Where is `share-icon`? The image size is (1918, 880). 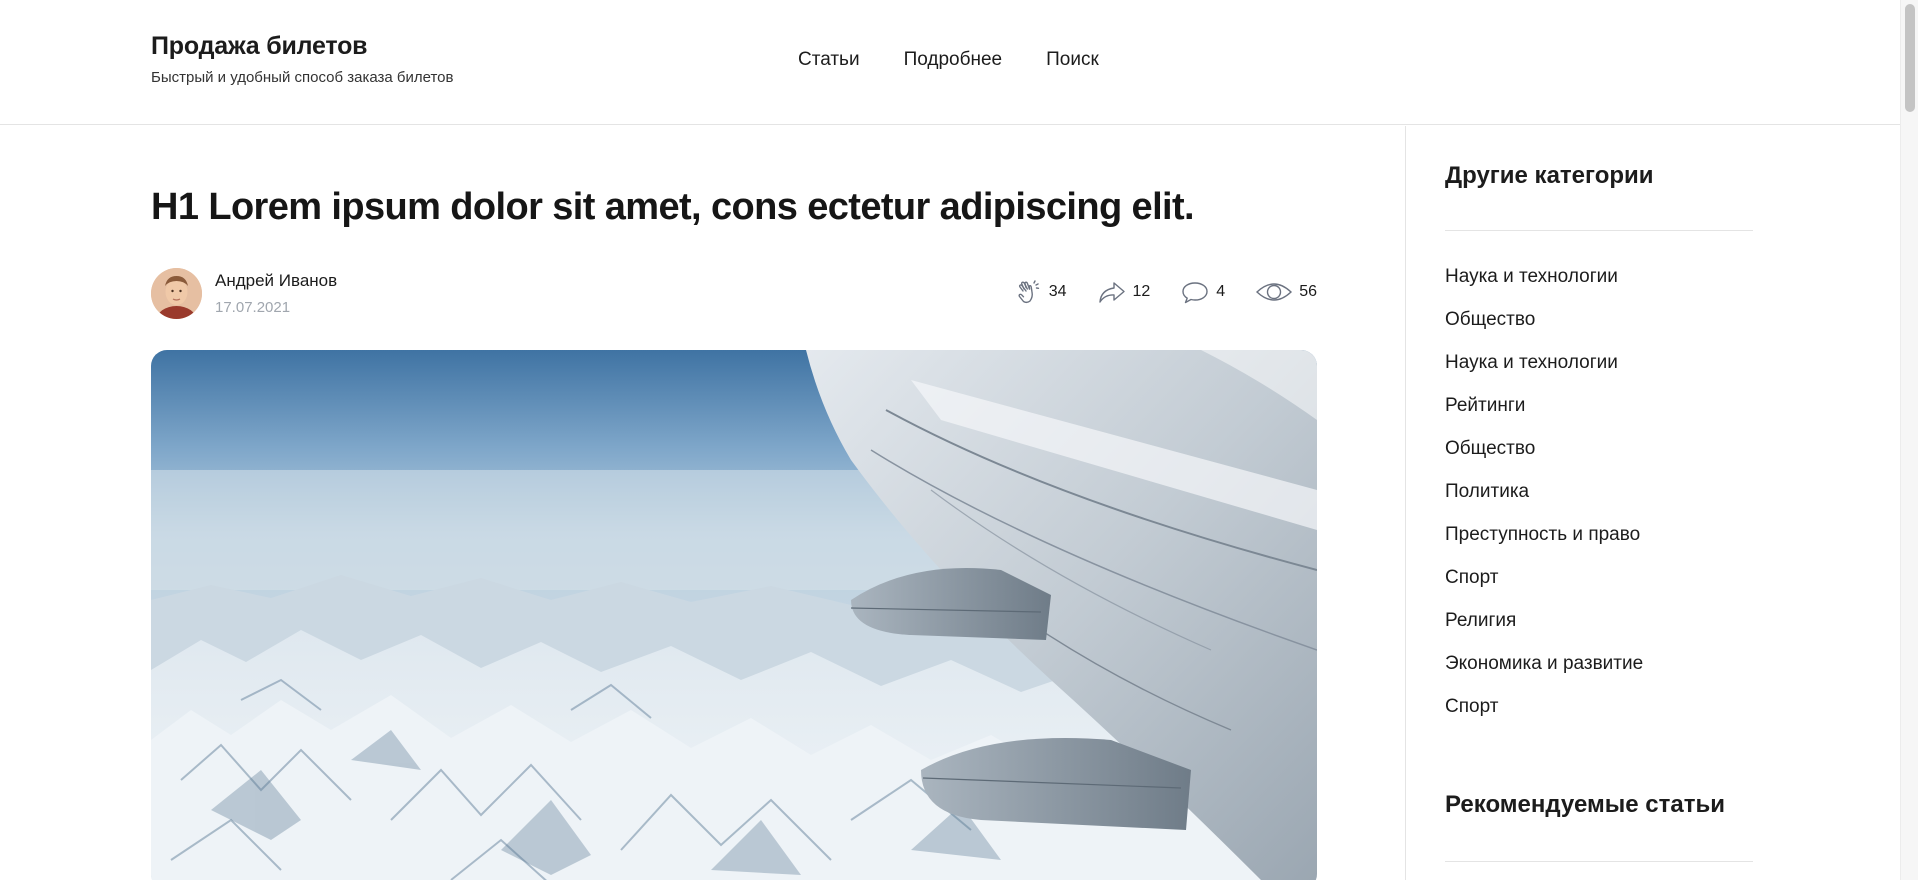 share-icon is located at coordinates (1111, 292).